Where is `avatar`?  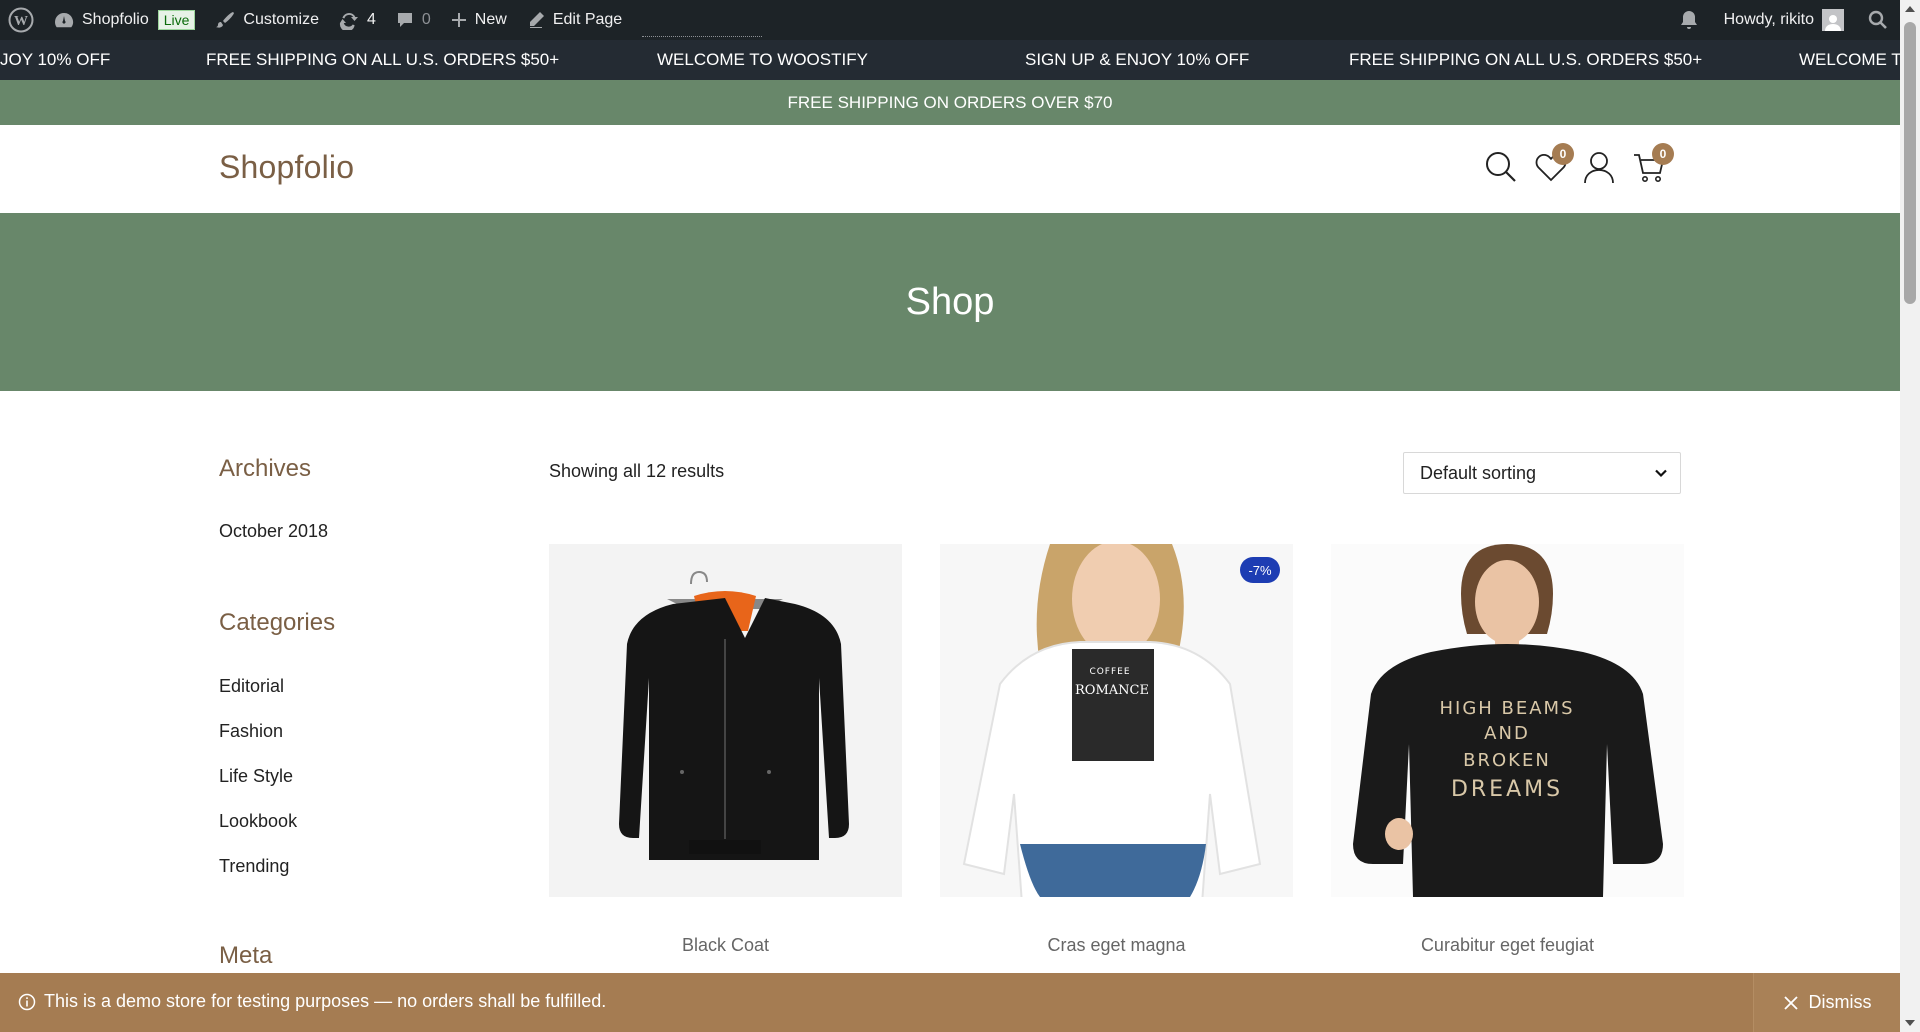 avatar is located at coordinates (1833, 20).